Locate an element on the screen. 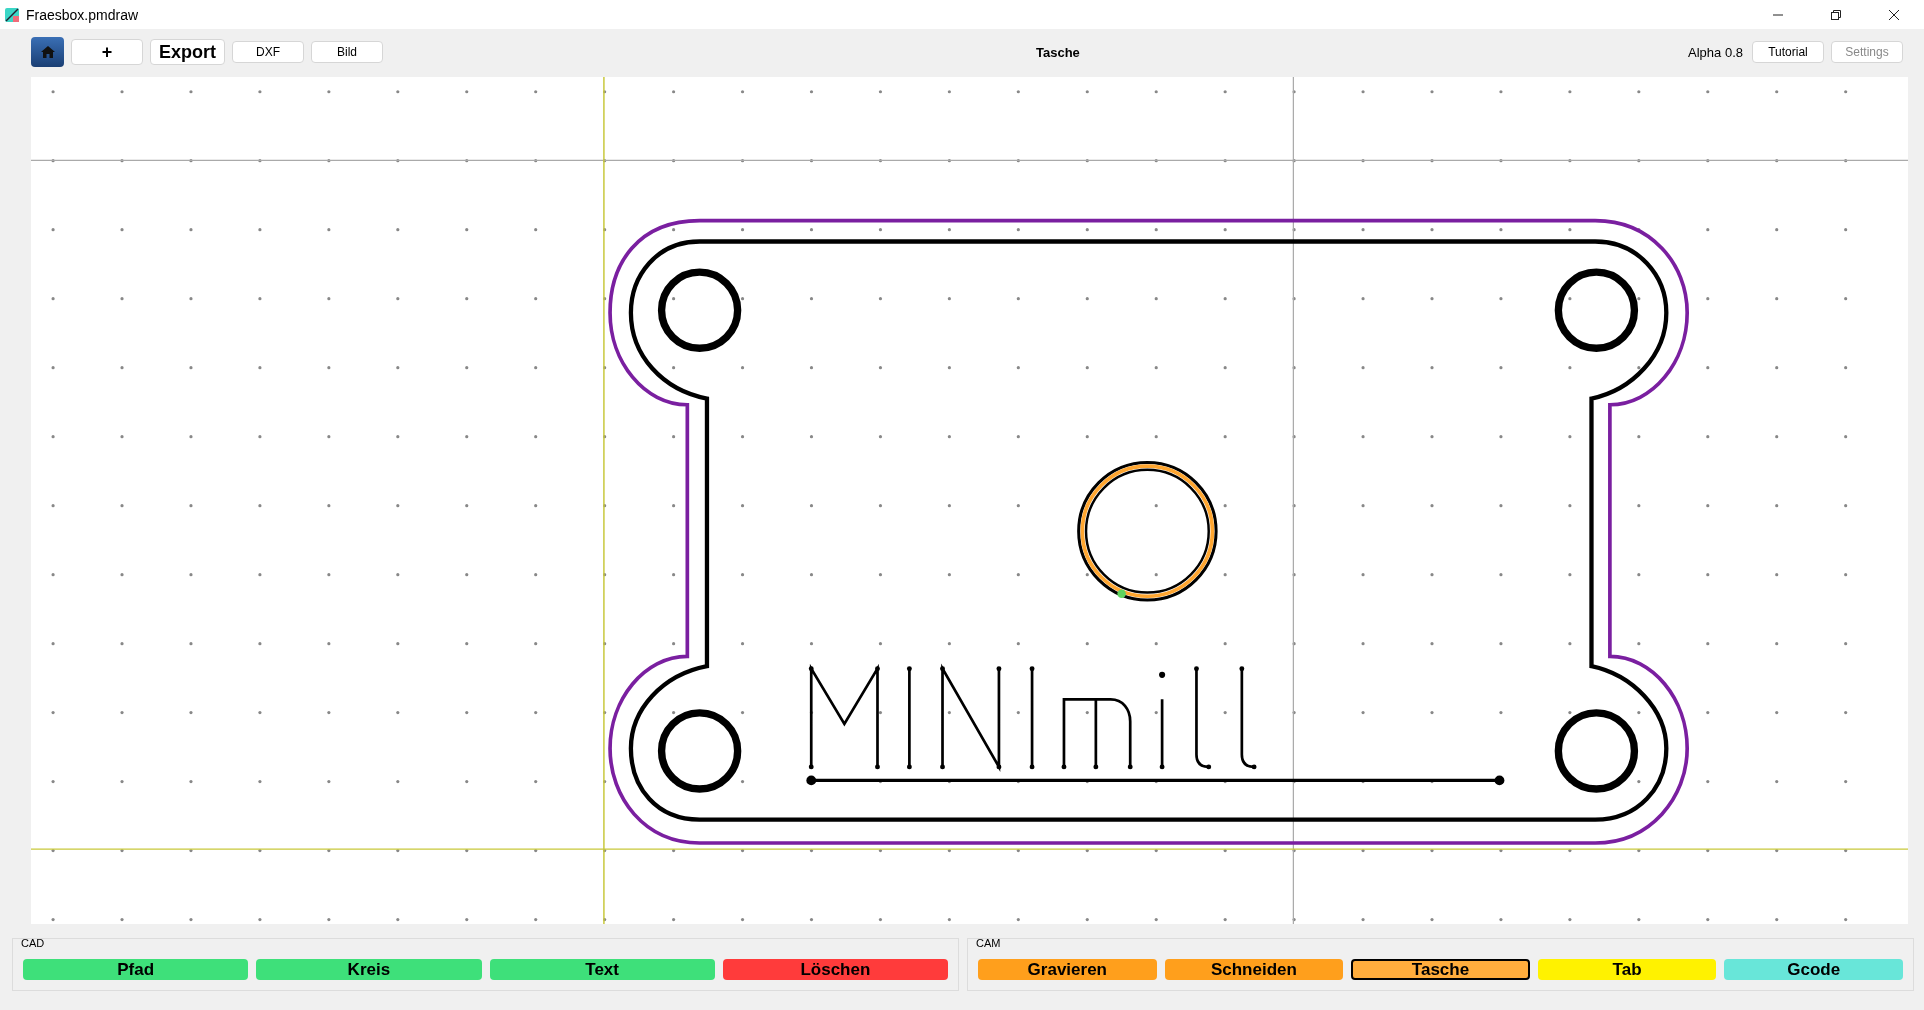 This screenshot has height=1010, width=1924. group-title: CAM is located at coordinates (988, 943).